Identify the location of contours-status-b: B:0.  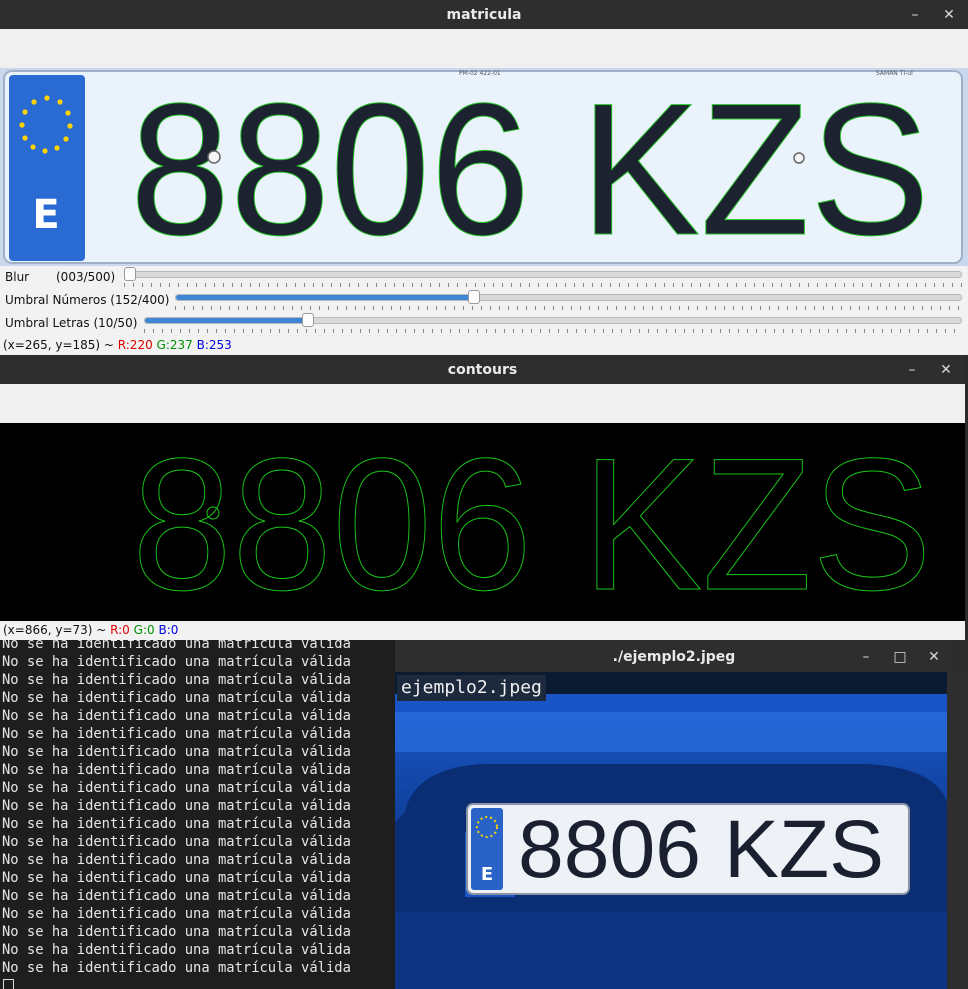
(168, 630).